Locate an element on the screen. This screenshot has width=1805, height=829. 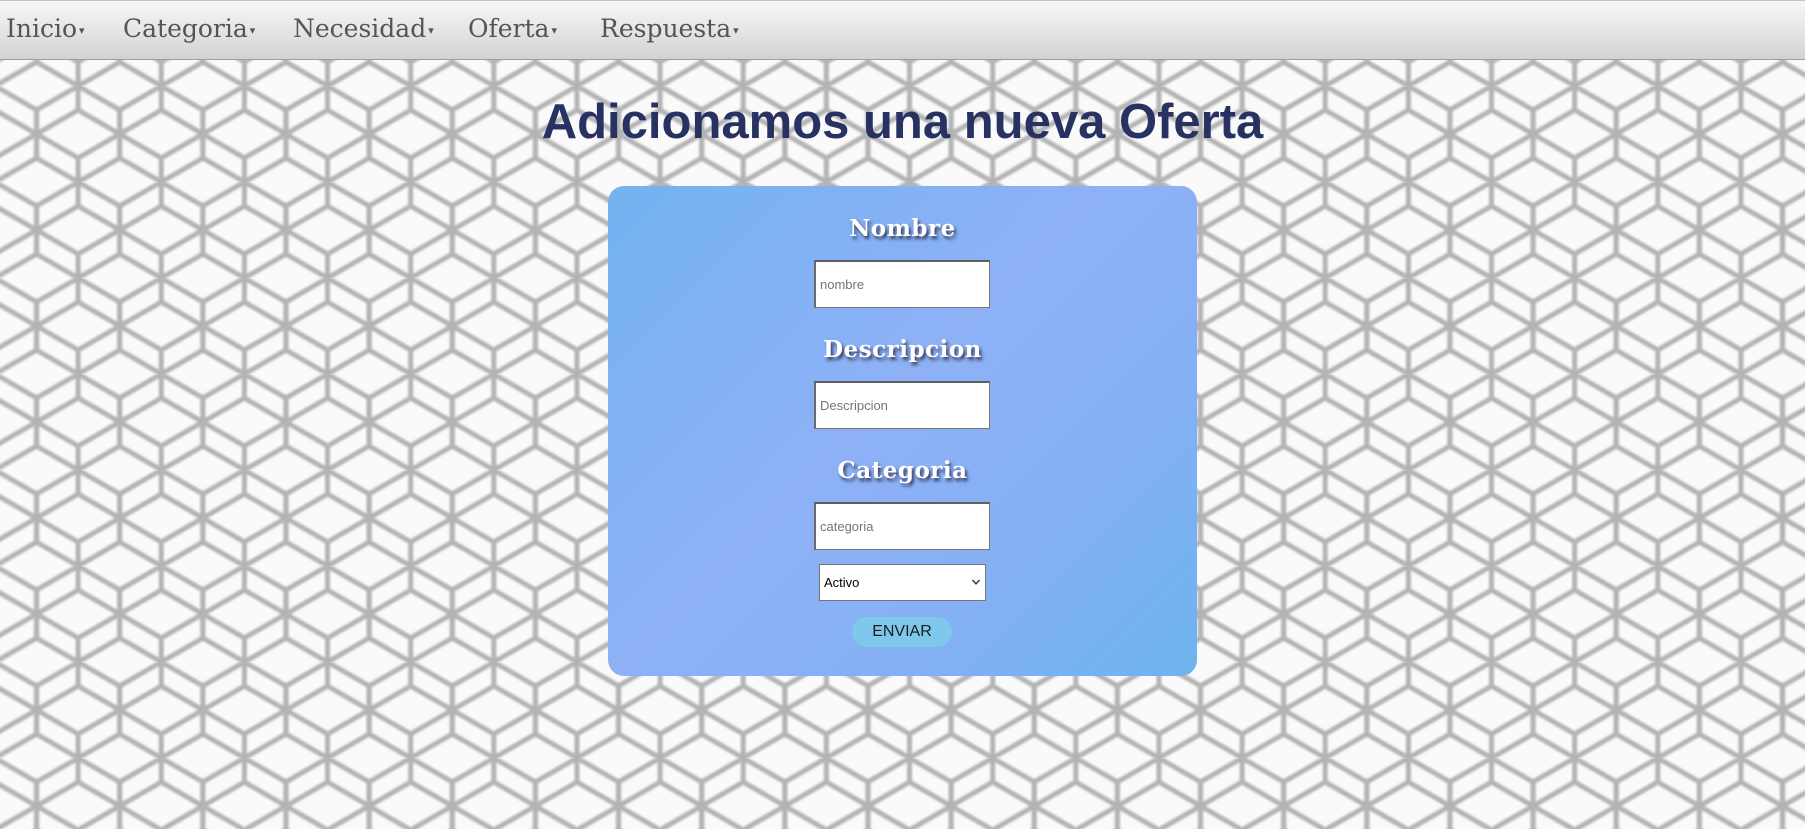
nav-item-respuesta: Respuesta ▾ is located at coordinates (669, 30).